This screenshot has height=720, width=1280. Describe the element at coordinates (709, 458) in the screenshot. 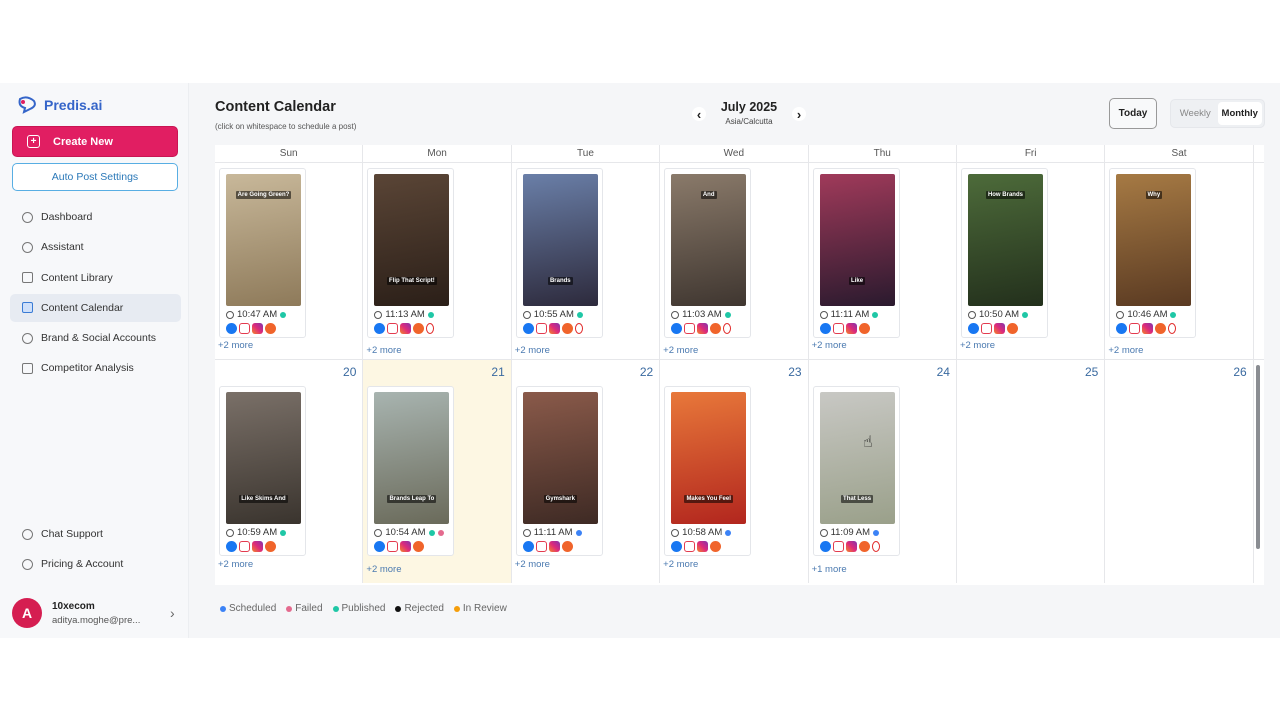

I see `post-thumbnail: Makes You Feel` at that location.